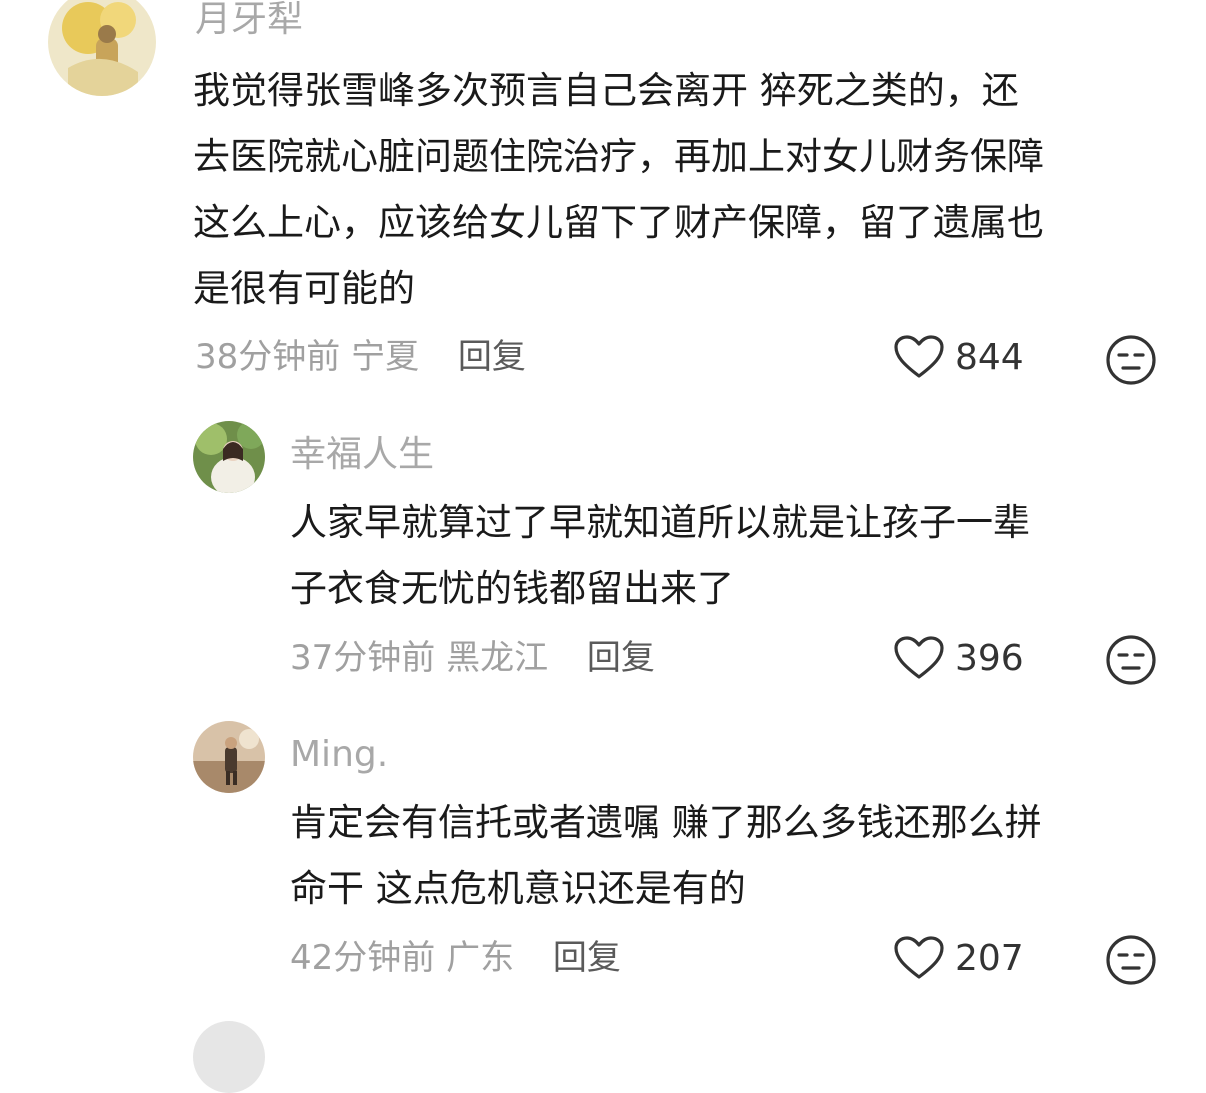 This screenshot has height=1093, width=1206. Describe the element at coordinates (518, 888) in the screenshot. I see `comment-text-line: 命干 这点危机意识还是有的` at that location.